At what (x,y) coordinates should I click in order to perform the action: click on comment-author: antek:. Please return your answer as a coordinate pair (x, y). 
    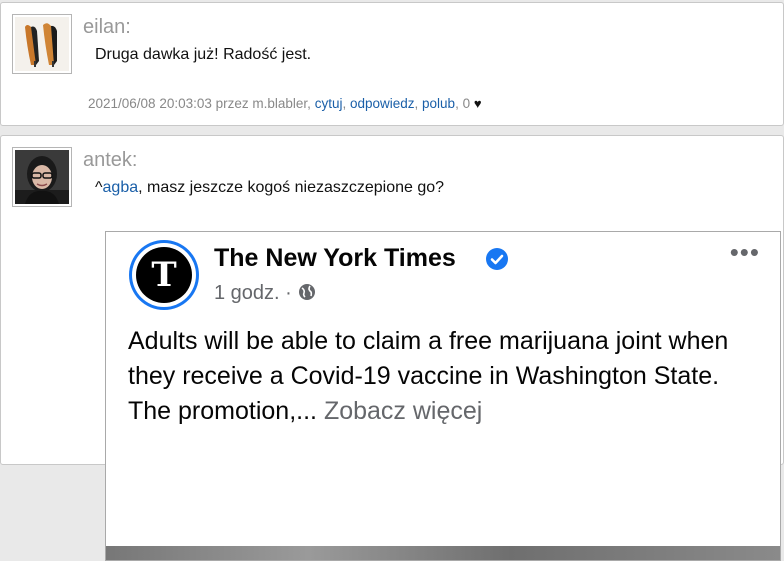
    Looking at the image, I should click on (110, 160).